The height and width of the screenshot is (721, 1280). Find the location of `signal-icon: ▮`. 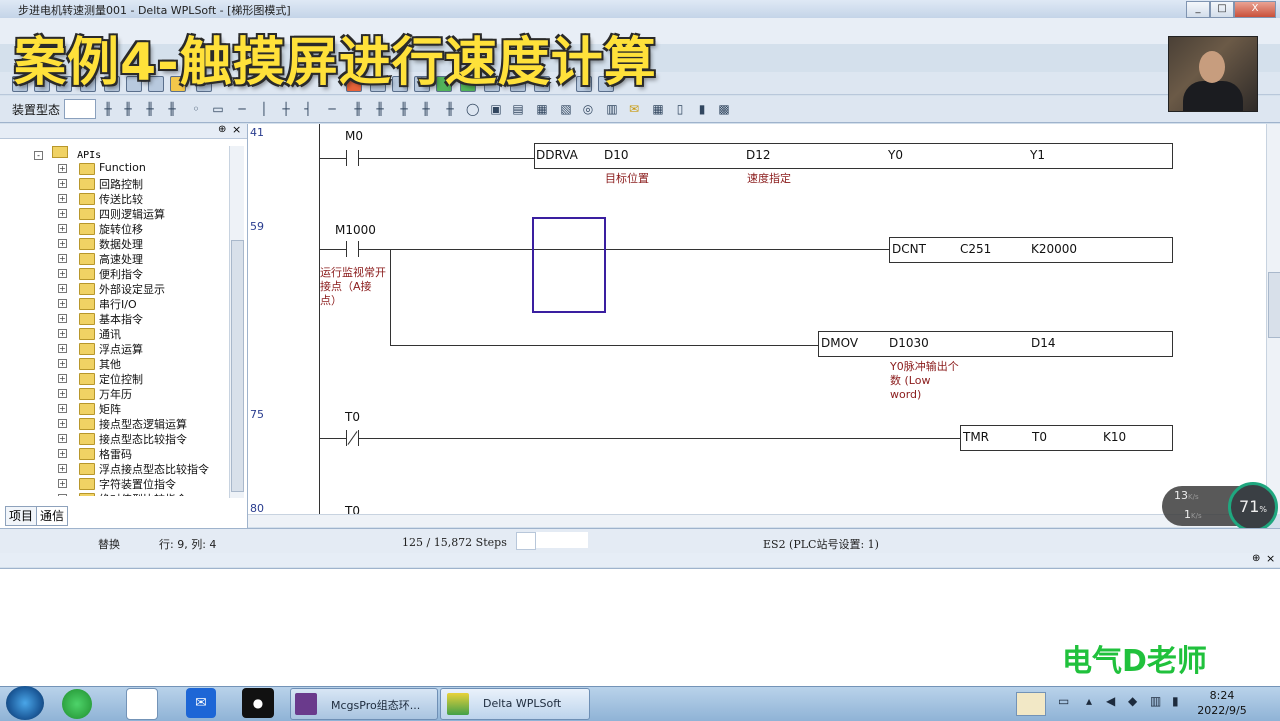

signal-icon: ▮ is located at coordinates (1175, 701).